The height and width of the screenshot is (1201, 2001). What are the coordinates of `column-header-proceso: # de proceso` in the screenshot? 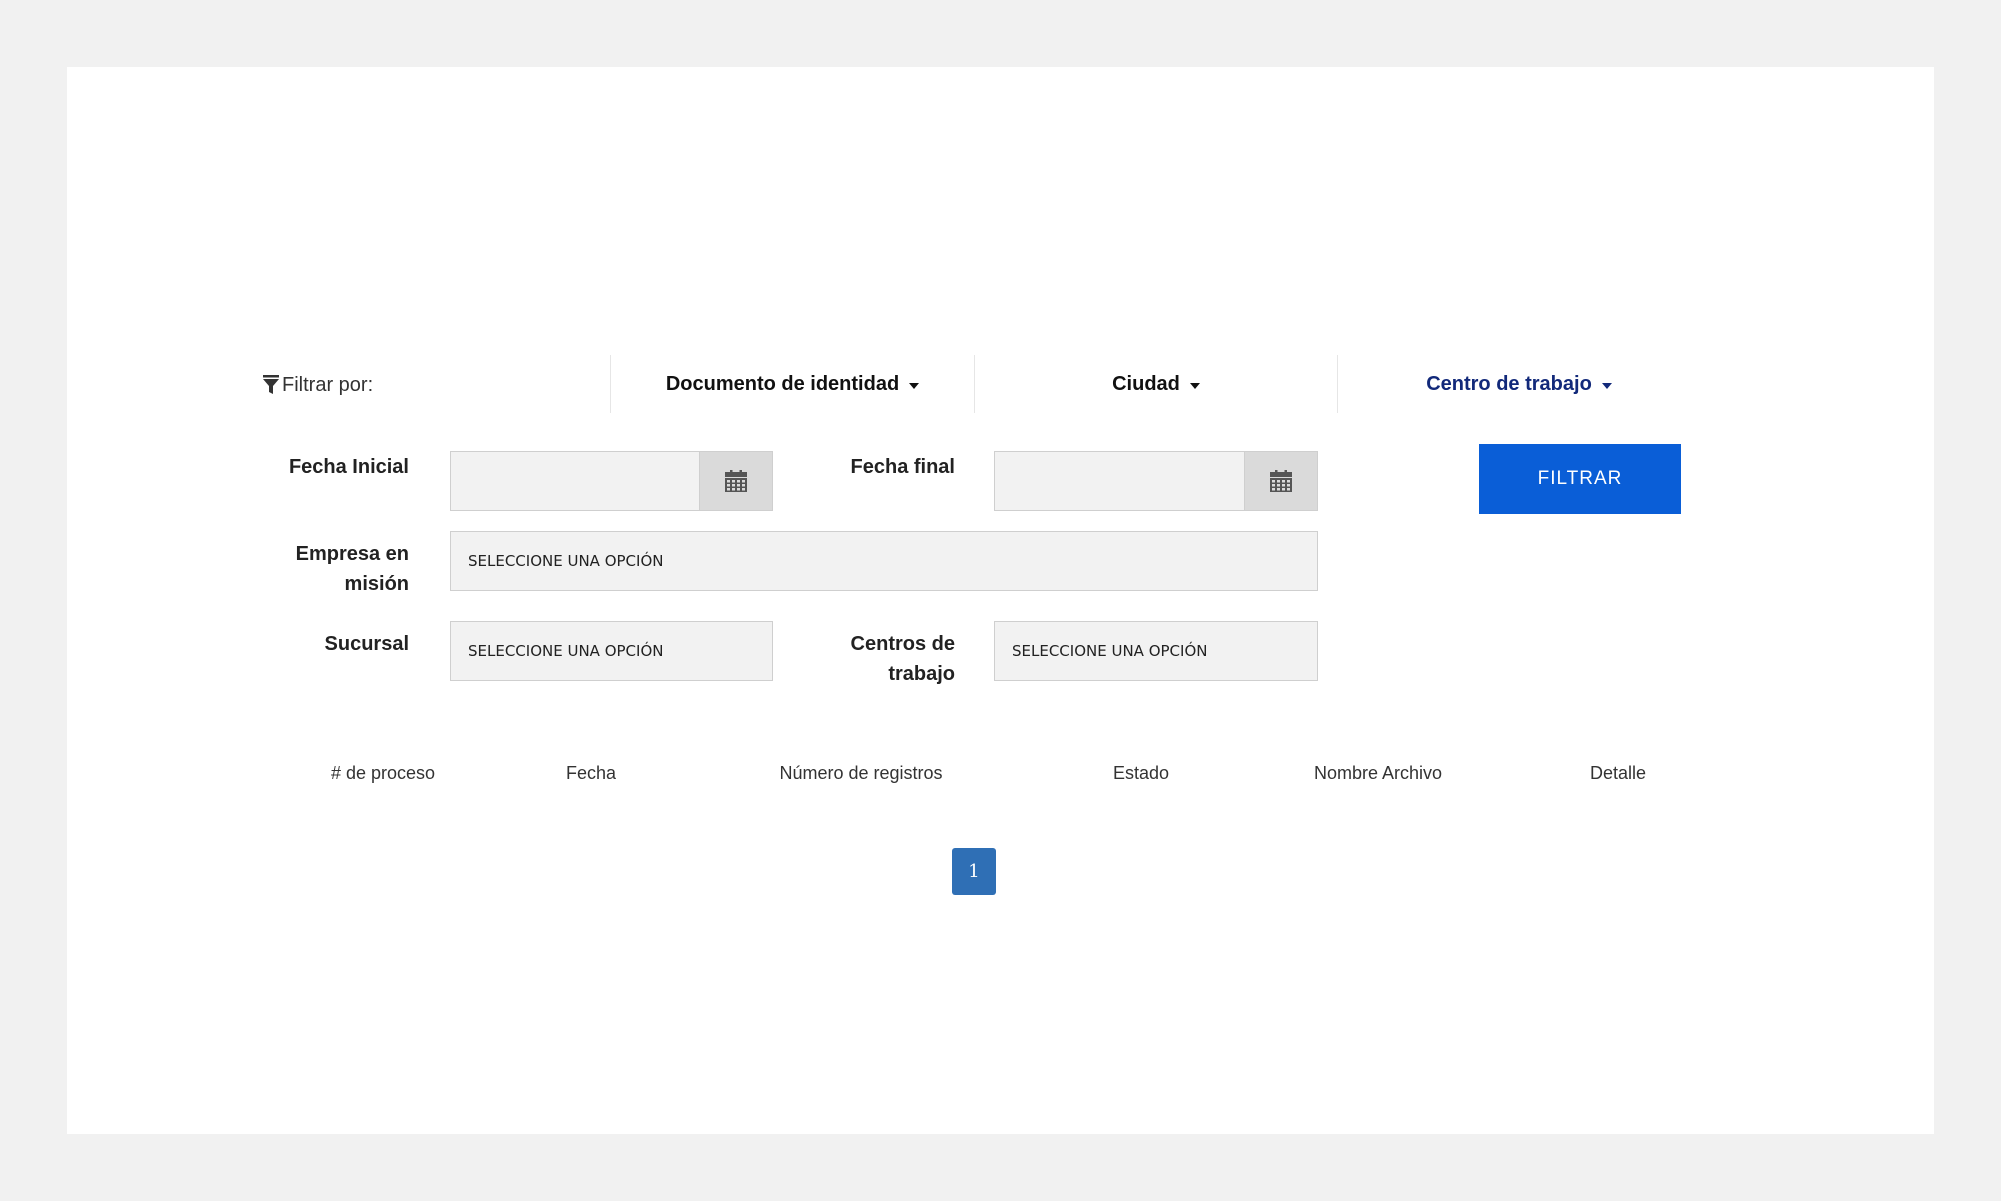 It's located at (383, 772).